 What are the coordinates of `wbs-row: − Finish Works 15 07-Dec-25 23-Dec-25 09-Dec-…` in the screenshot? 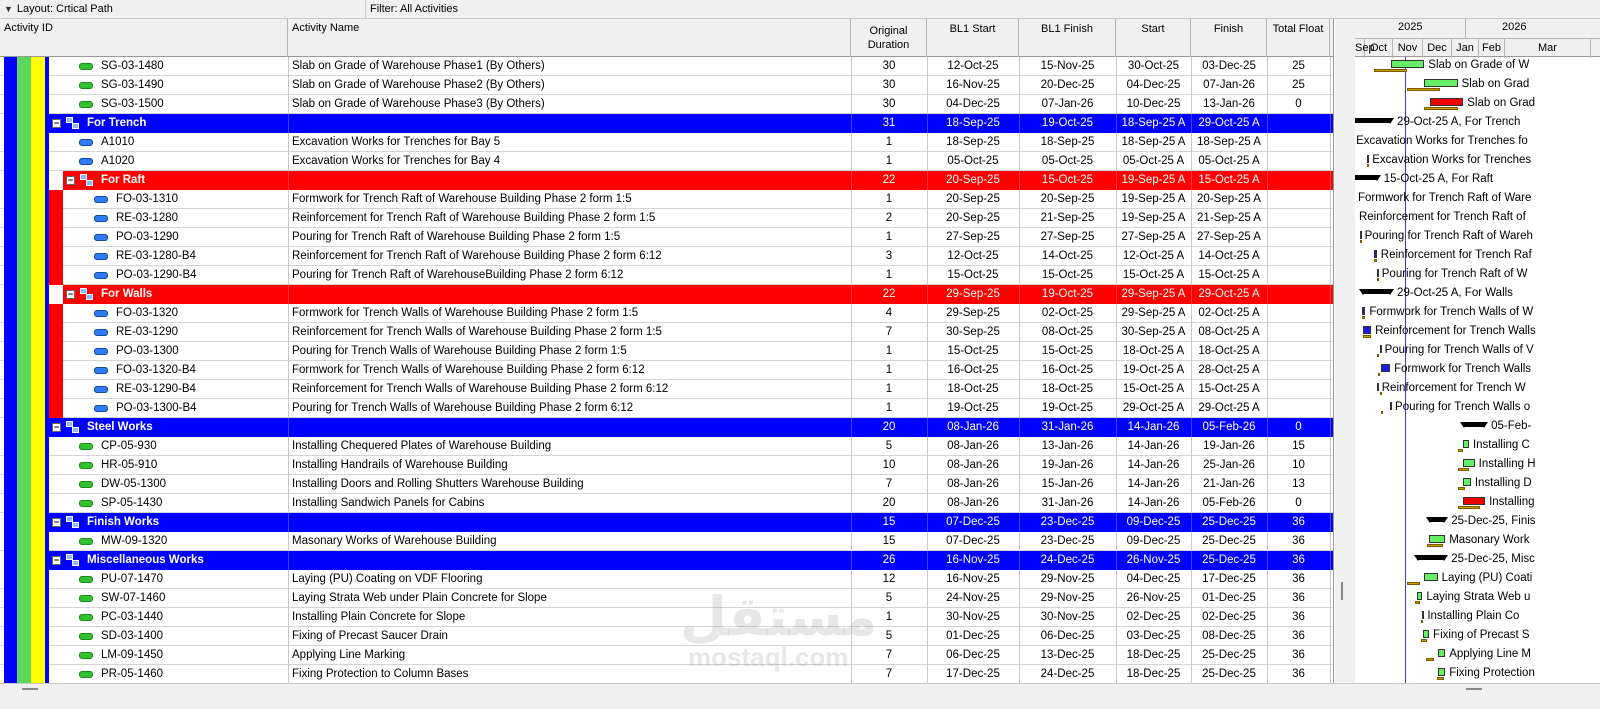 It's located at (691, 522).